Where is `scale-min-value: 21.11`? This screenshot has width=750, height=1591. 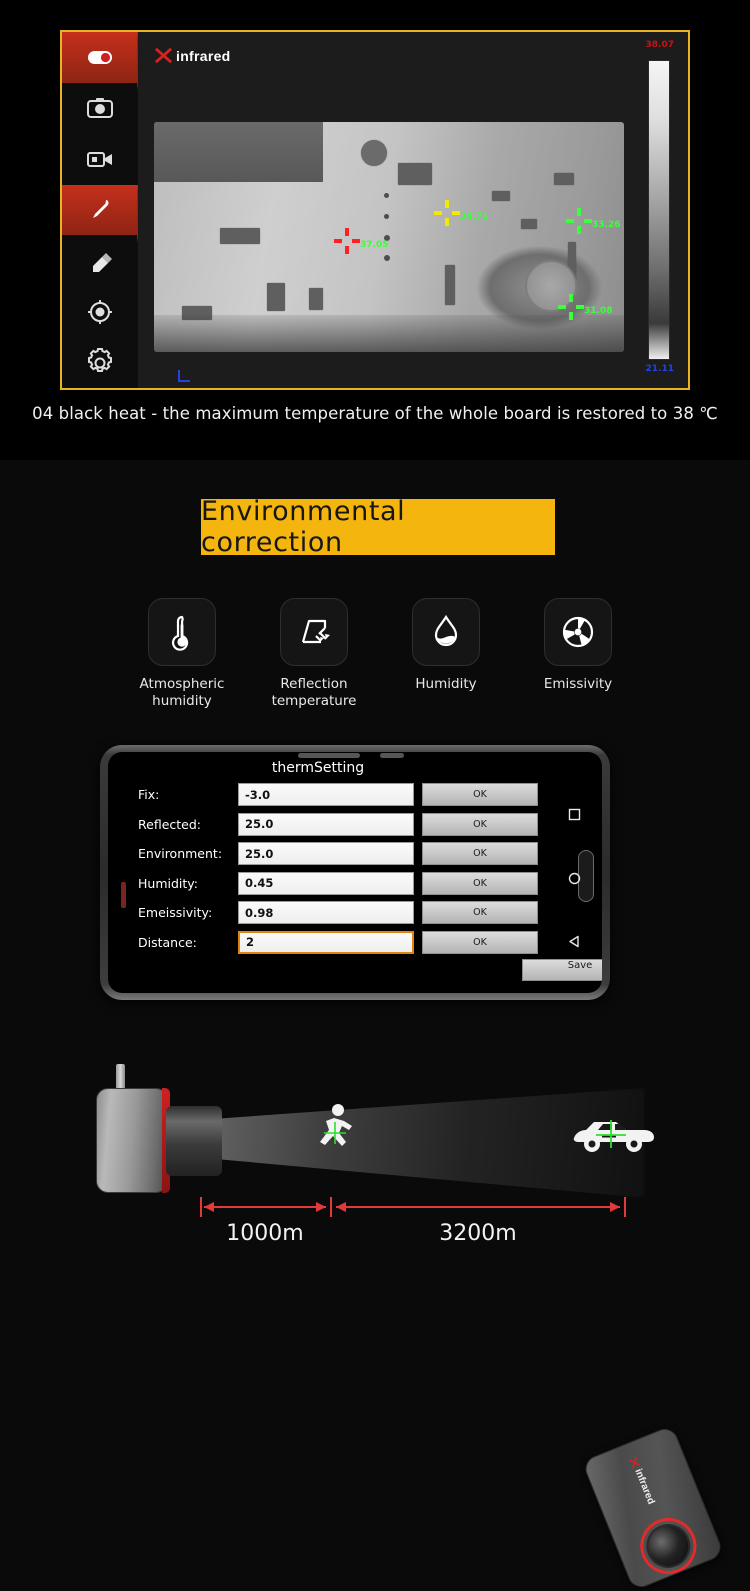 scale-min-value: 21.11 is located at coordinates (659, 369).